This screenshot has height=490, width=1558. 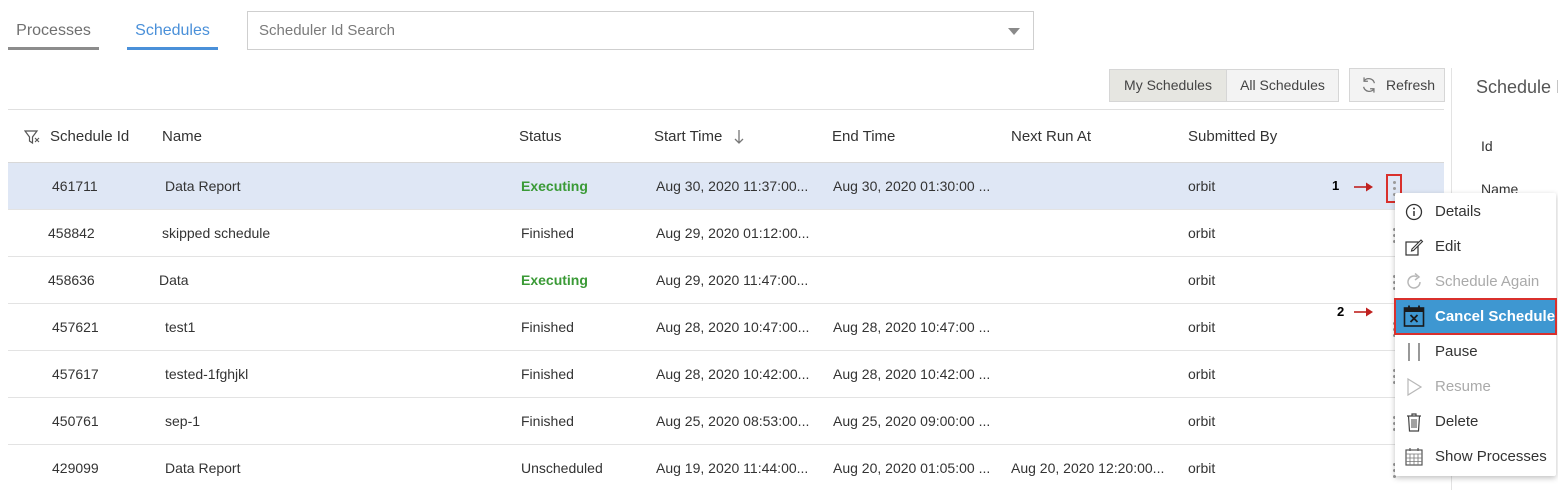 What do you see at coordinates (1458, 211) in the screenshot?
I see `menu-item-label: Details` at bounding box center [1458, 211].